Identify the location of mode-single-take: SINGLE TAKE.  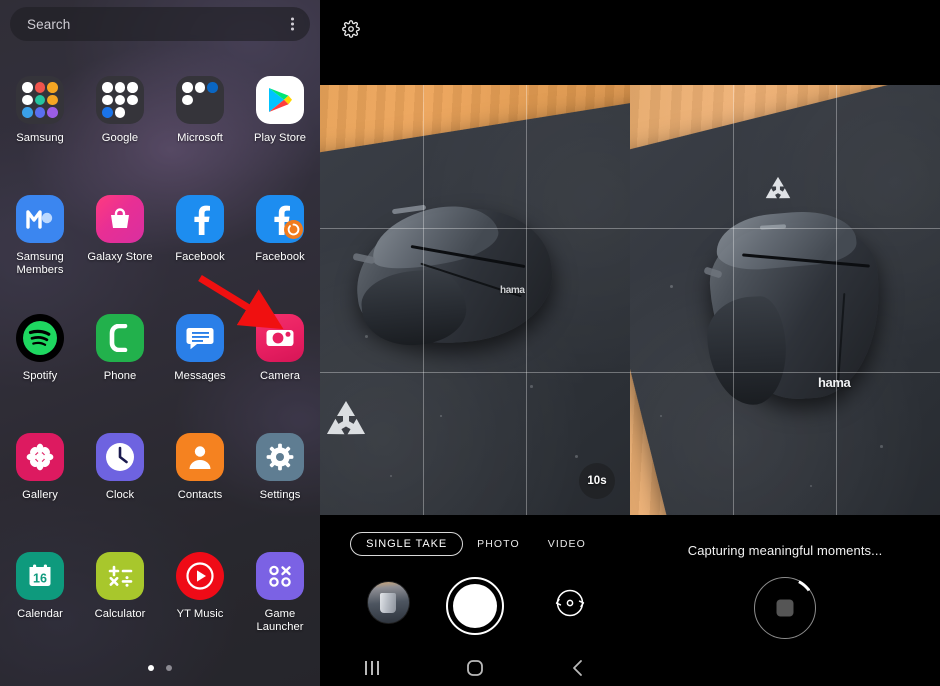
(407, 544).